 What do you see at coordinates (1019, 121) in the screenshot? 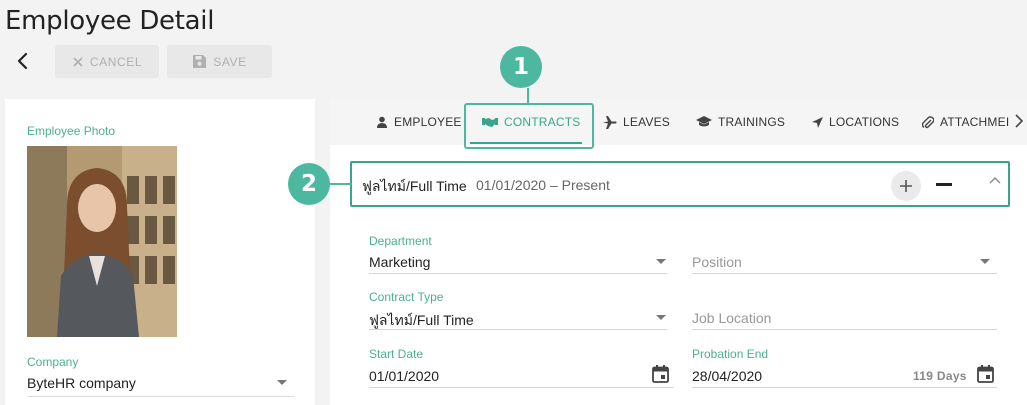
I see `chevron-right-icon` at bounding box center [1019, 121].